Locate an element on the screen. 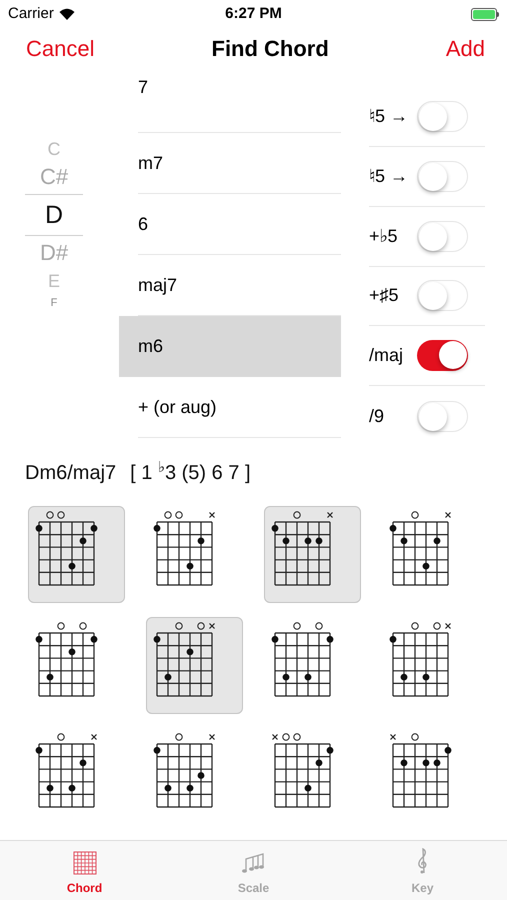 This screenshot has height=900, width=507. grid-icon is located at coordinates (84, 863).